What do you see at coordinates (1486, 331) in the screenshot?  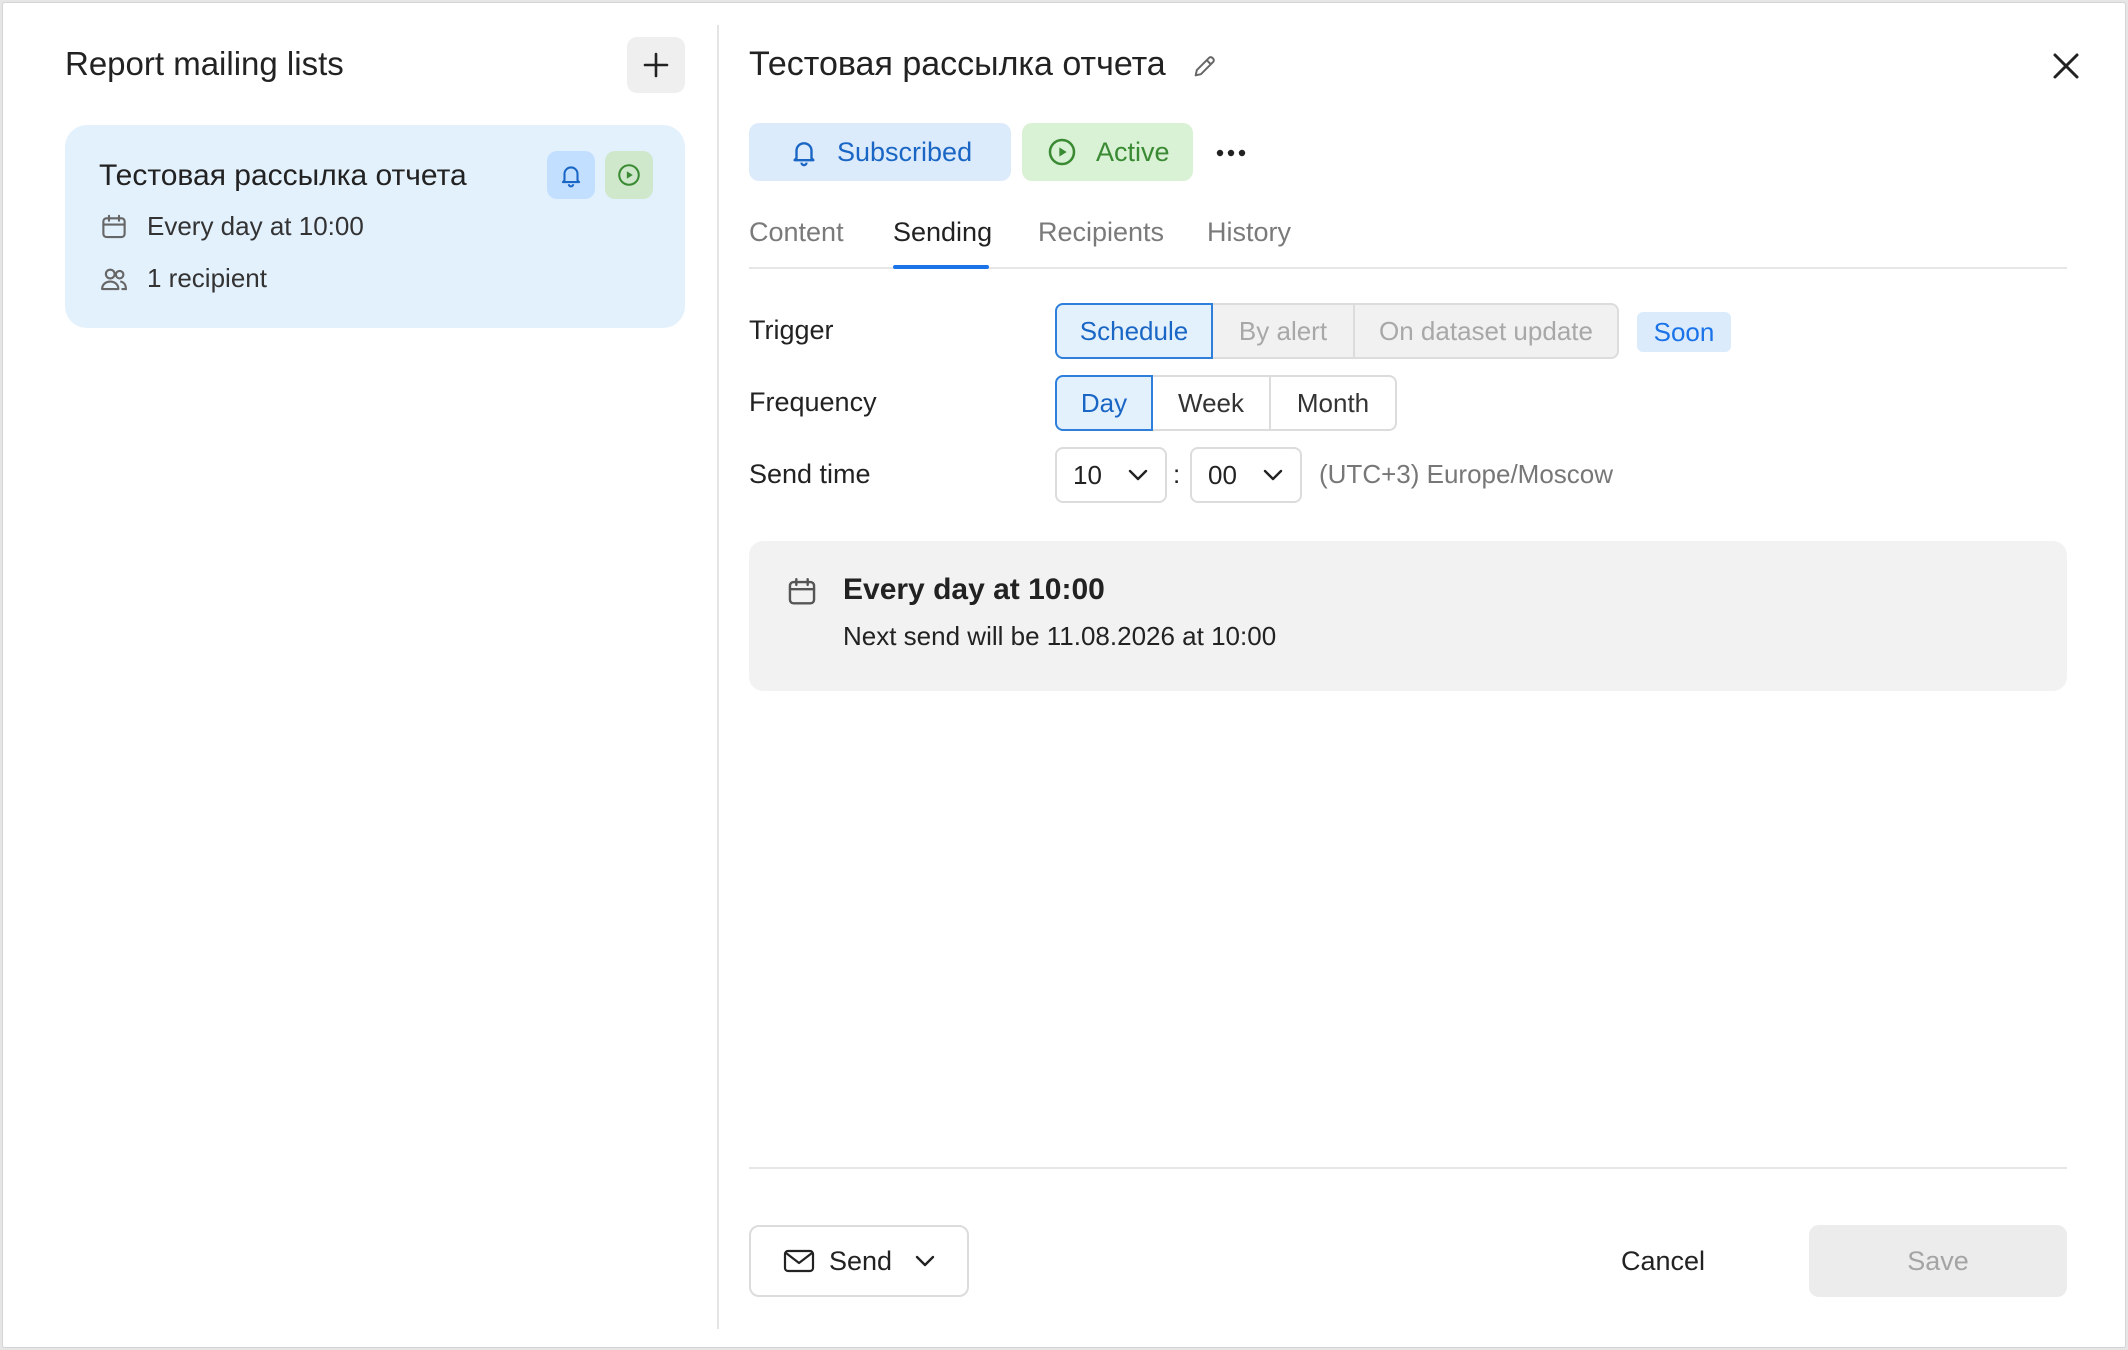 I see `trigger-dataset-update-option: On dataset update` at bounding box center [1486, 331].